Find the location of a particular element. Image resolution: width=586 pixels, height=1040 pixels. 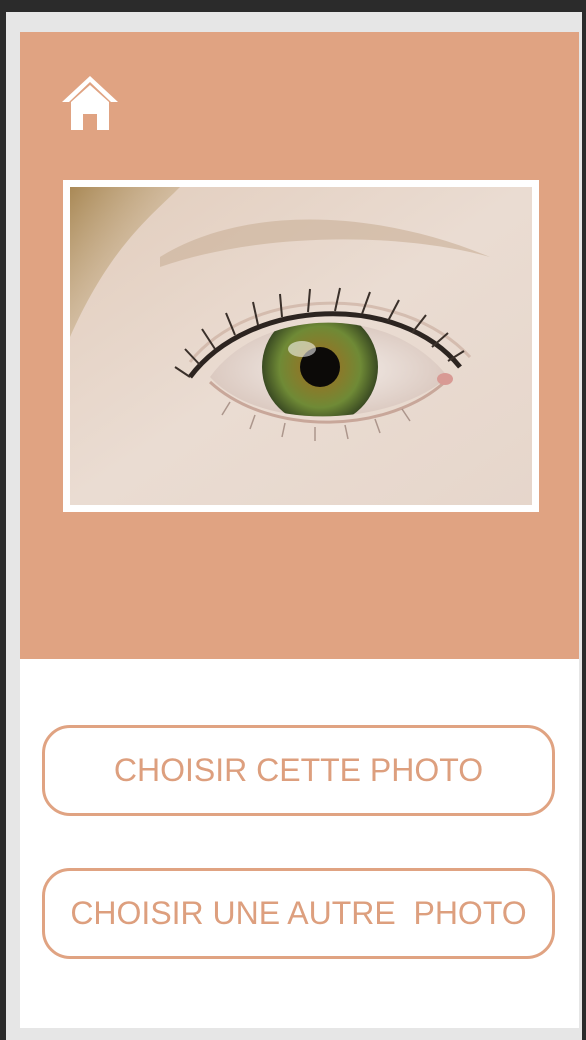

choose-another-photo-button: CHOISIR UNE AUTRE PHOTO is located at coordinates (298, 913).